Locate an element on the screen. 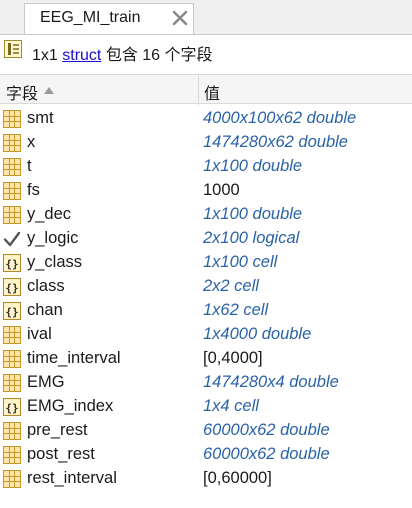  column-field-label: 字段 is located at coordinates (22, 94).